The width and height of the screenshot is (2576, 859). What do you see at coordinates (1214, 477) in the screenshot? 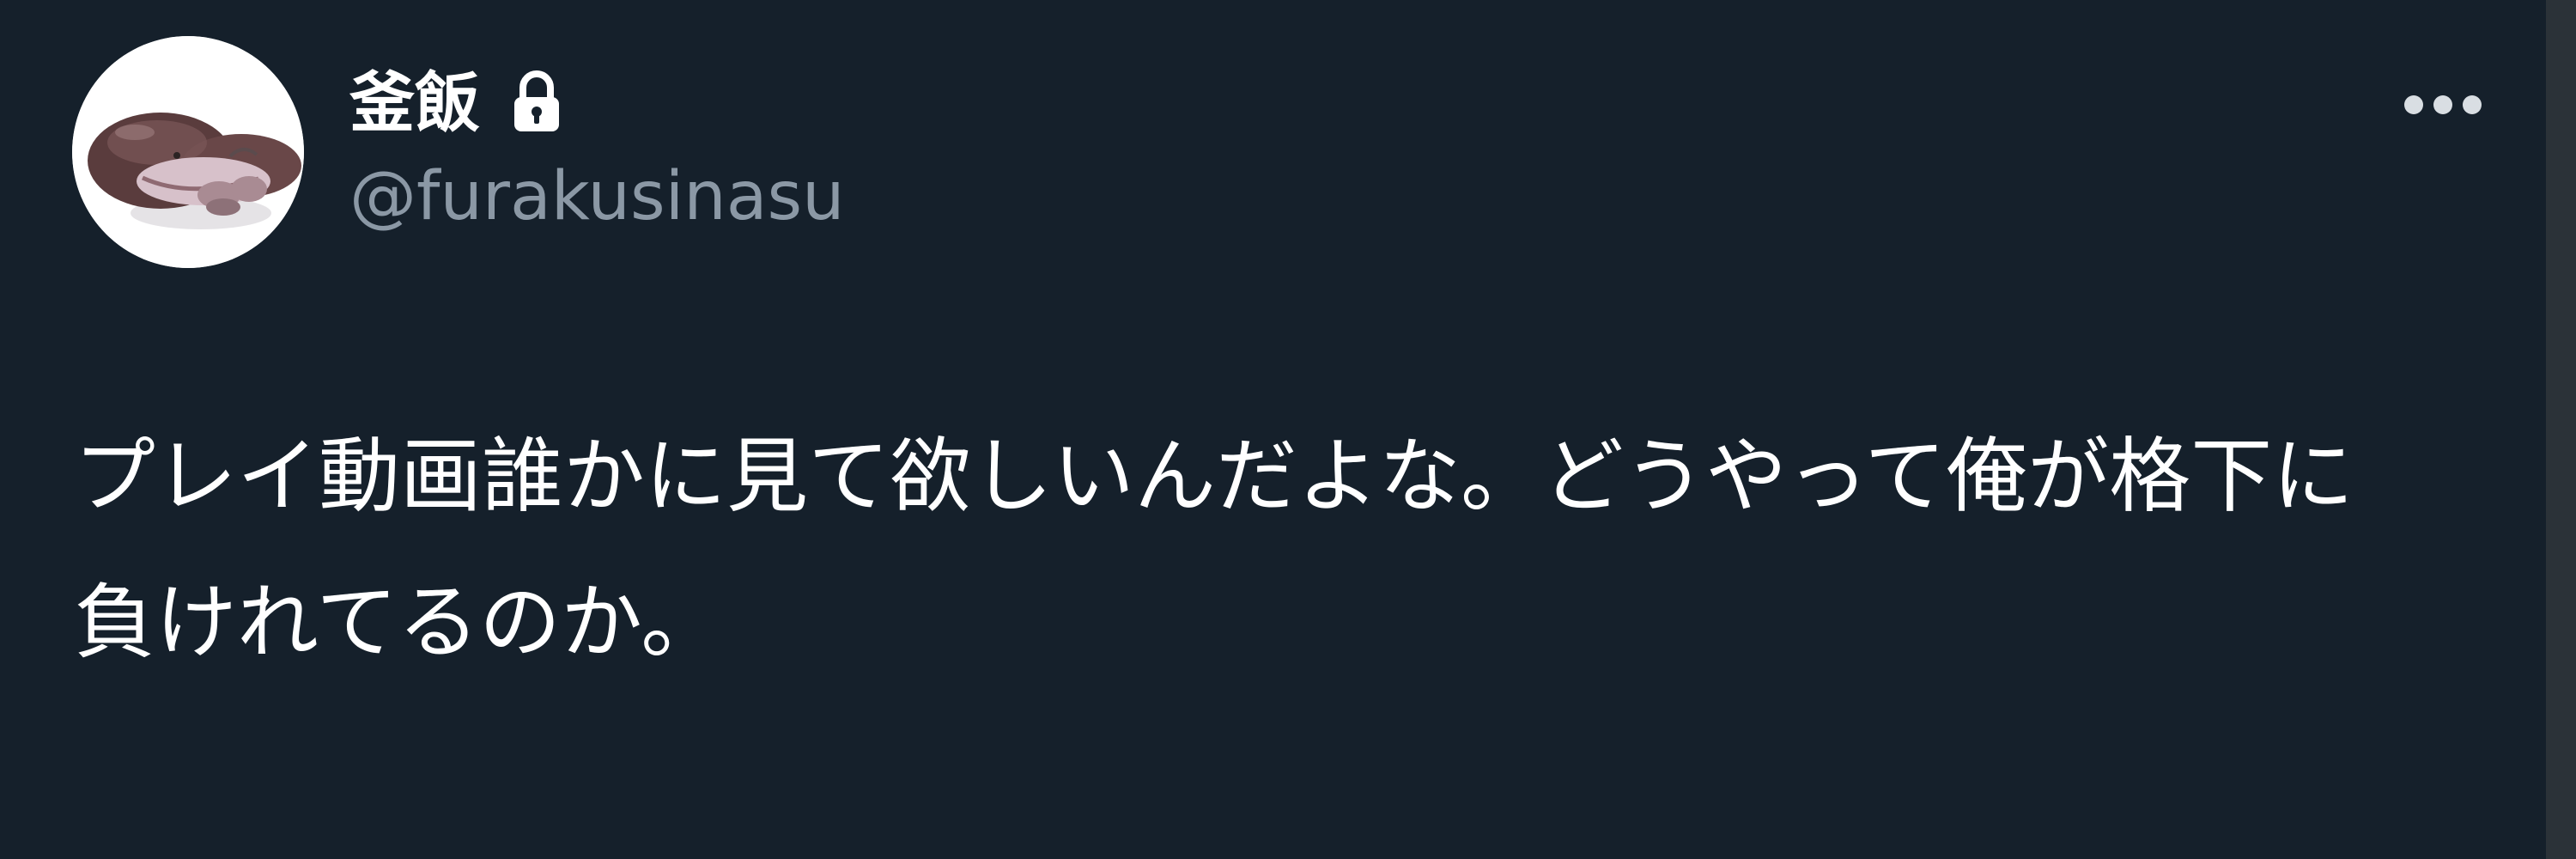
I see `tweet-text-line: プレイ動画誰かに見て欲しいんだよな。どうやって俺が格下に` at bounding box center [1214, 477].